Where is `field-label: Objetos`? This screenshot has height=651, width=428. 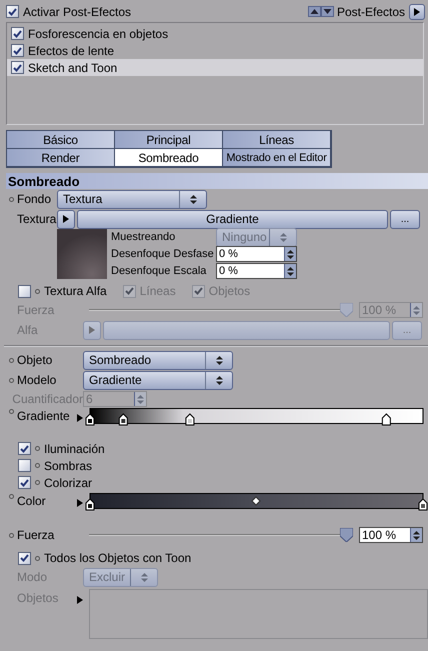
field-label: Objetos is located at coordinates (37, 598).